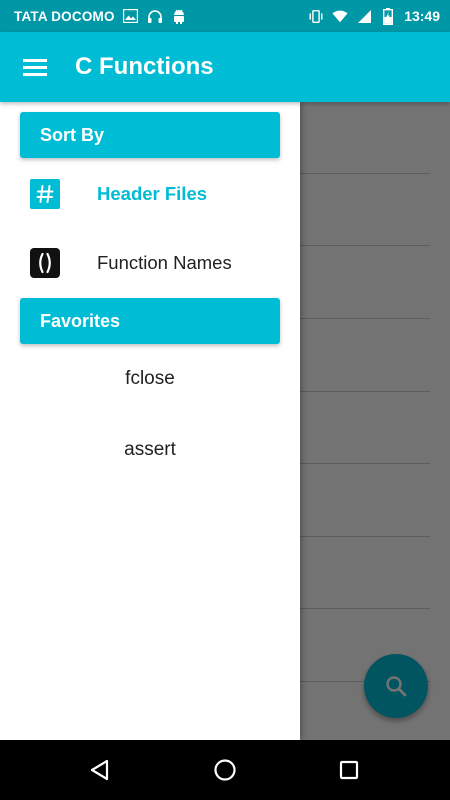 The image size is (450, 800). What do you see at coordinates (388, 16) in the screenshot?
I see `battery-charging-icon` at bounding box center [388, 16].